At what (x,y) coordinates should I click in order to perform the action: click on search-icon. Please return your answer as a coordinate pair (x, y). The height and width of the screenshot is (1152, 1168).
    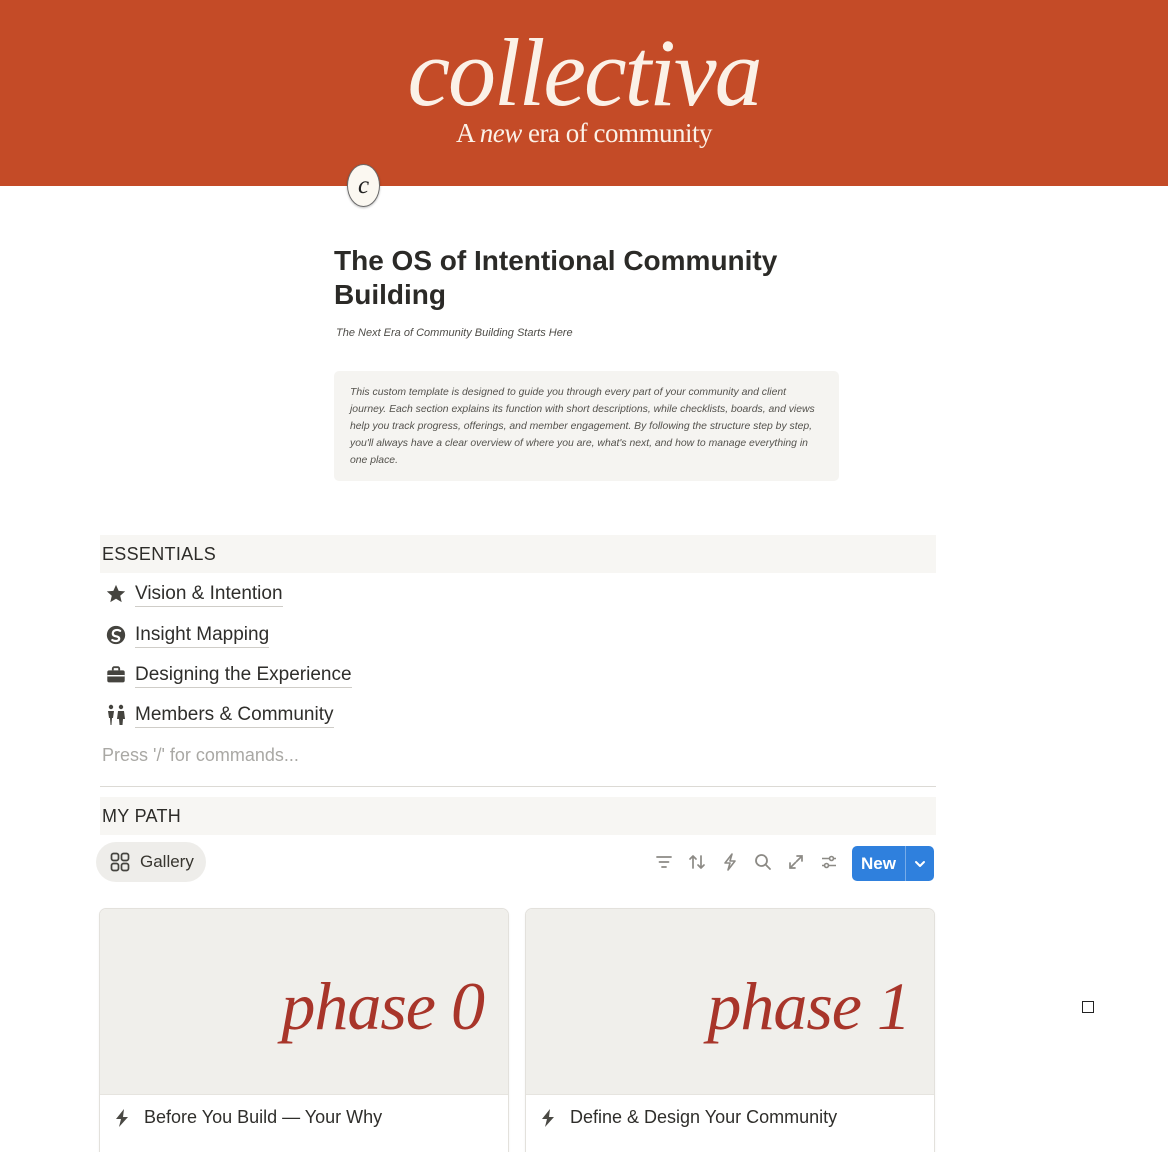
    Looking at the image, I should click on (763, 862).